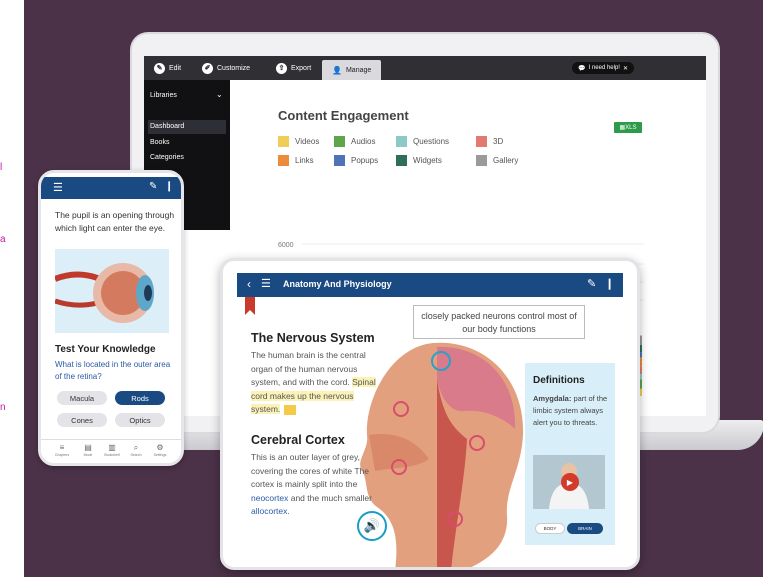 This screenshot has width=763, height=577. I want to click on phone-header: ☰ ✎ ❙, so click(111, 188).